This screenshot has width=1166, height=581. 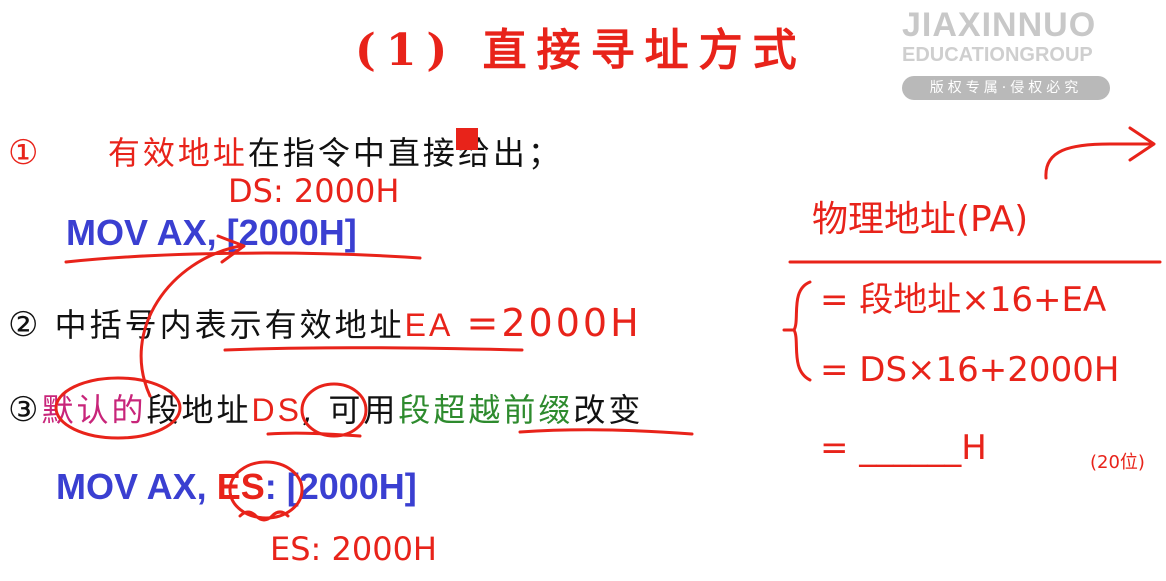 I want to click on ink-brace, so click(x=797, y=331).